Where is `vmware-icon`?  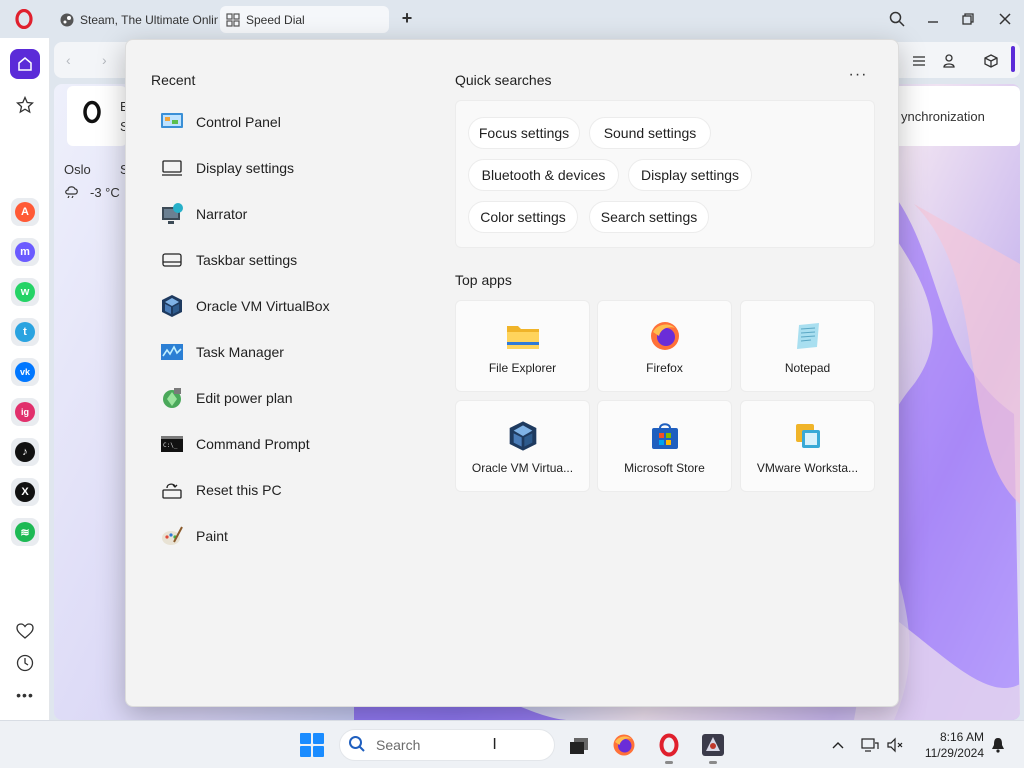
vmware-icon is located at coordinates (808, 436).